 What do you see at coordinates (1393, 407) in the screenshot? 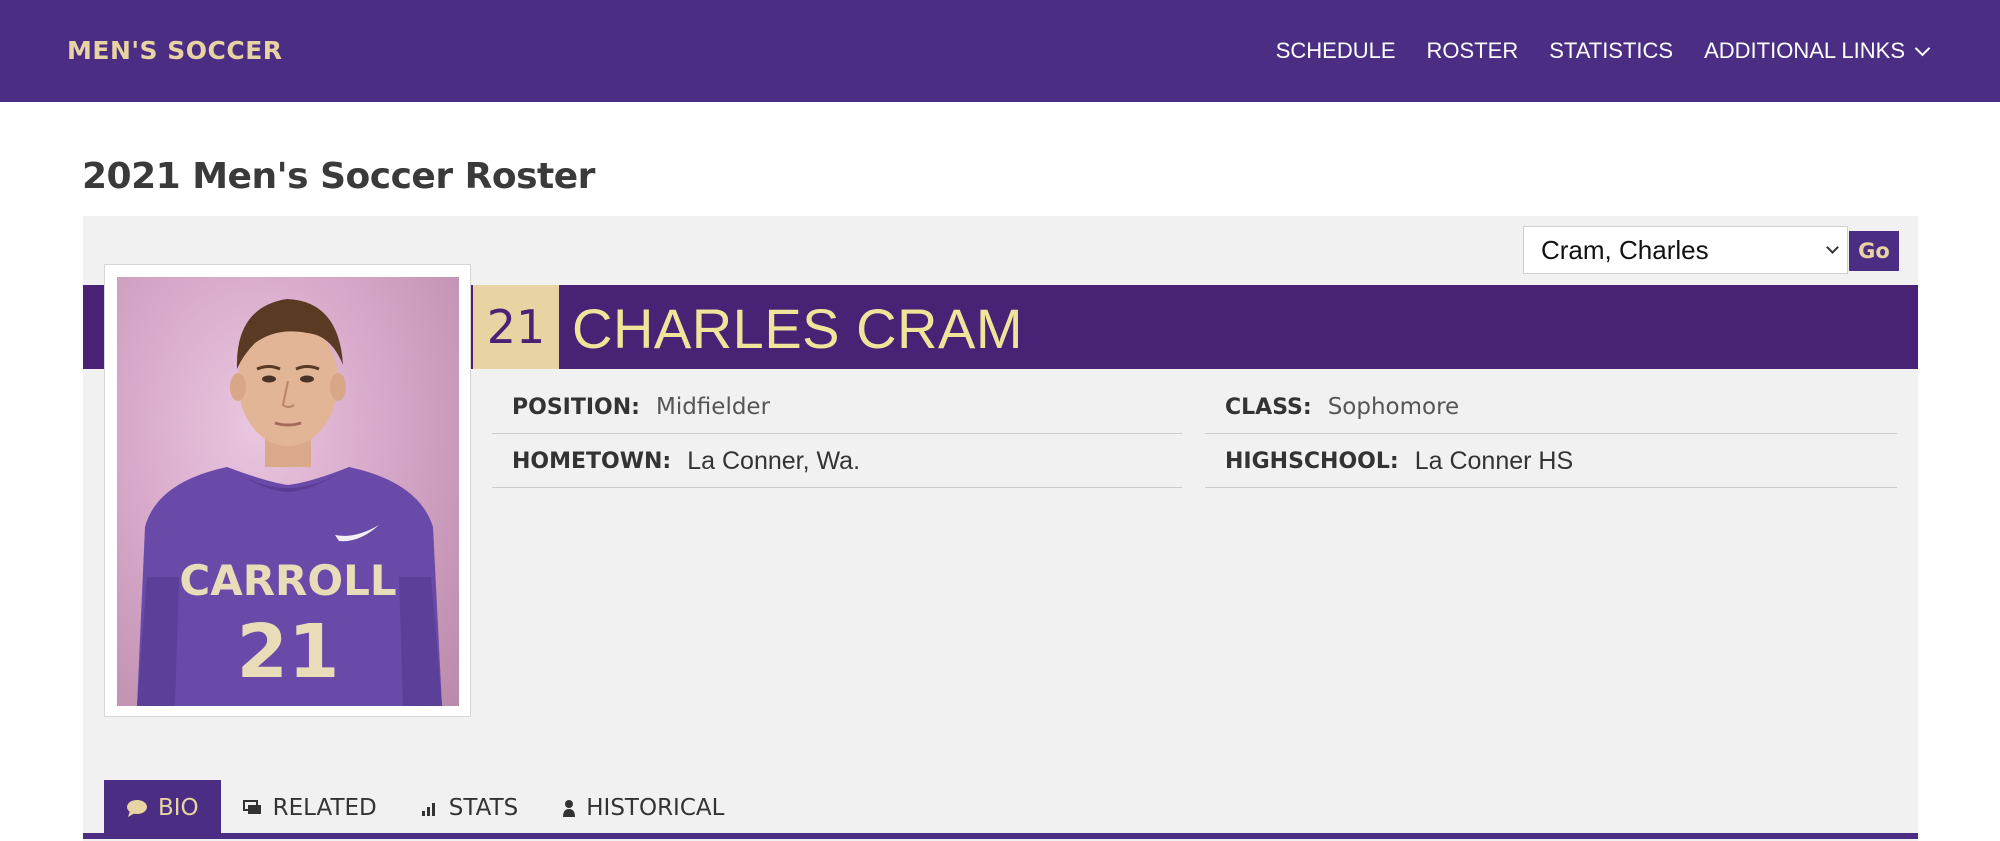
I see `class-value: Sophomore` at bounding box center [1393, 407].